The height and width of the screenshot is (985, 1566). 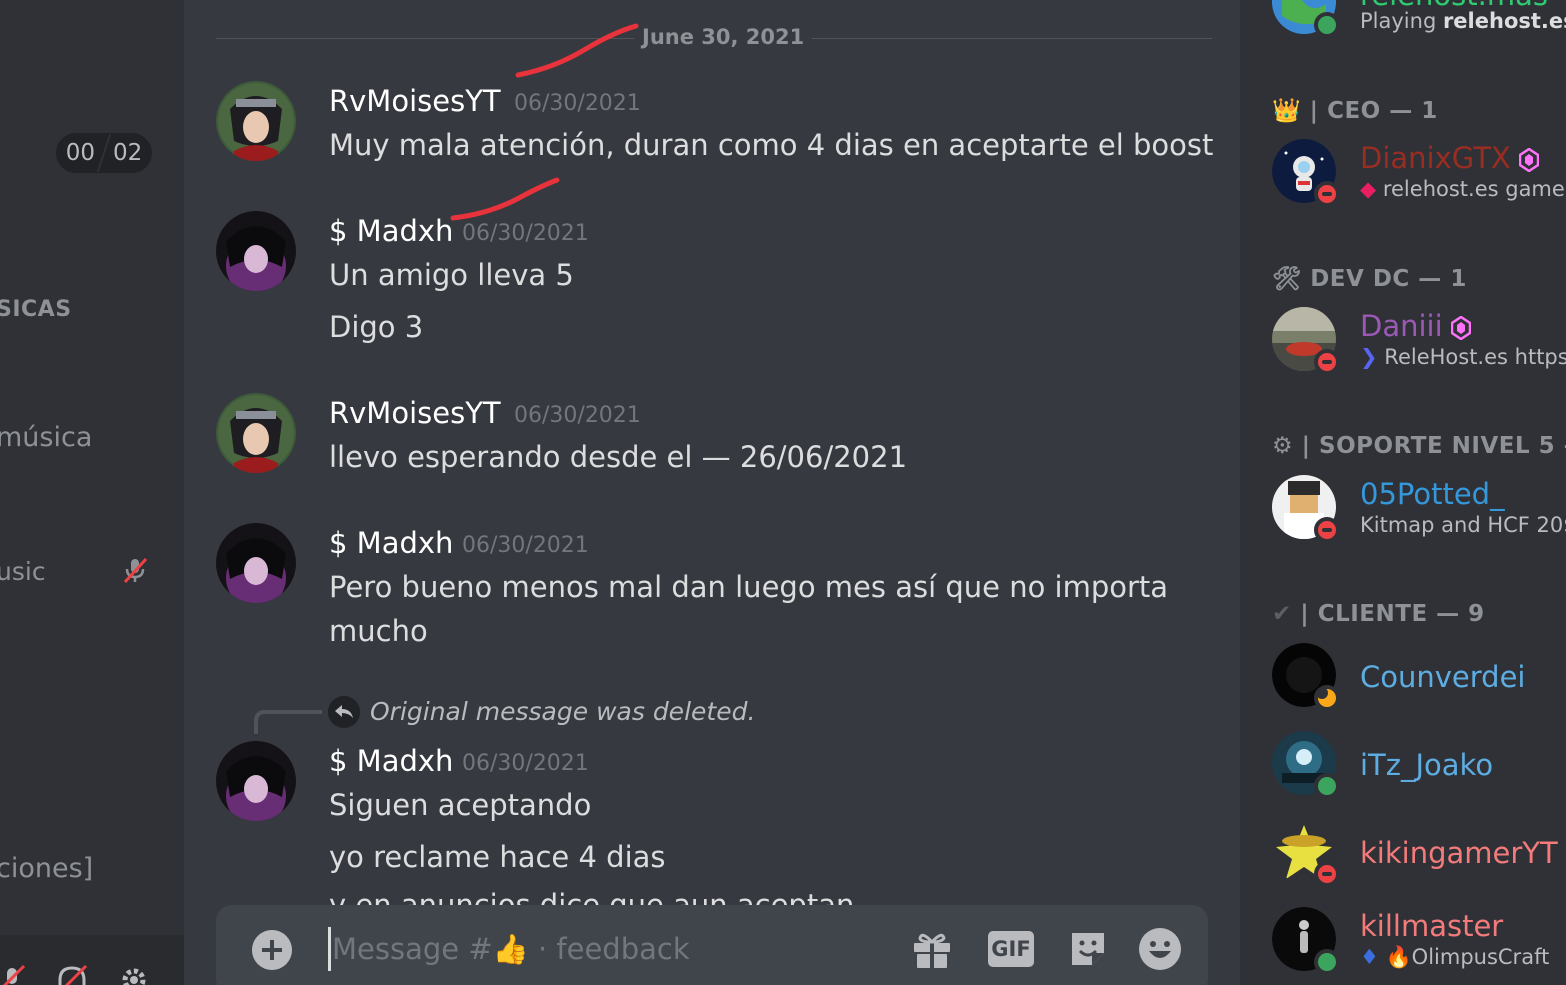 What do you see at coordinates (128, 153) in the screenshot?
I see `voice-timer-right: 02` at bounding box center [128, 153].